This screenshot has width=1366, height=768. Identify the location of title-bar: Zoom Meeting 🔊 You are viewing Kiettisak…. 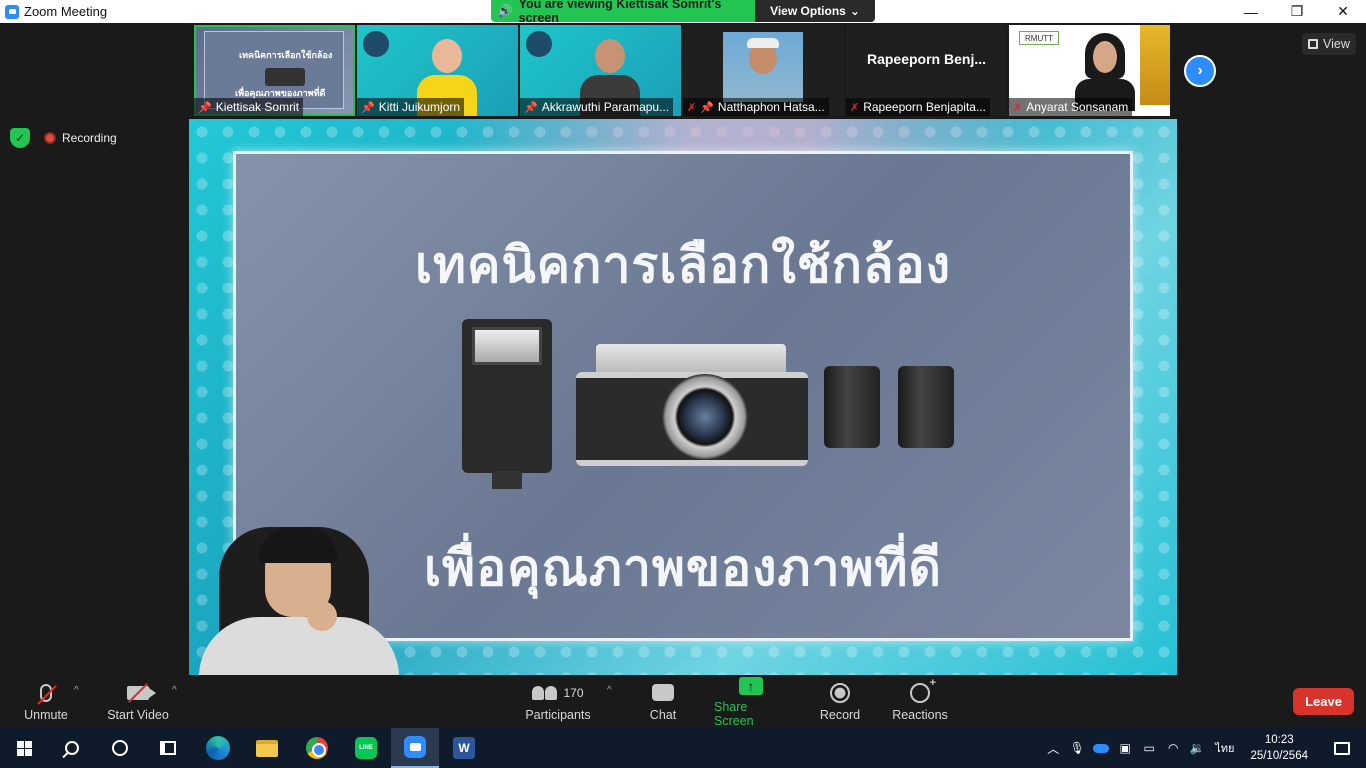
(683, 11).